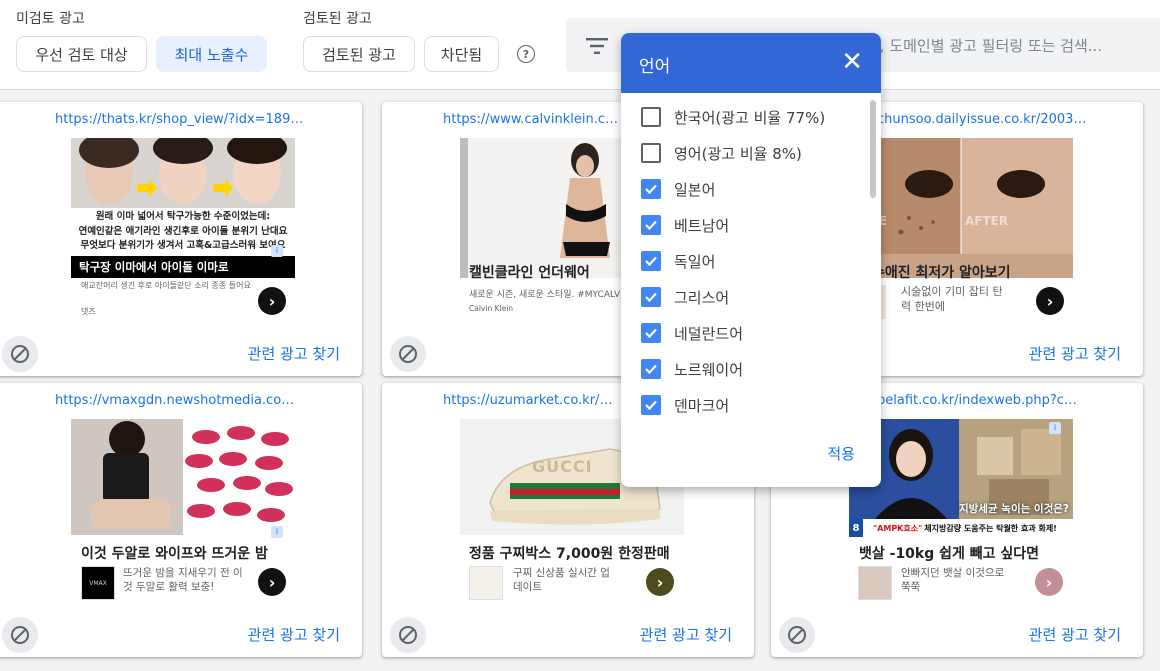 This screenshot has width=1160, height=671. I want to click on language-option: 베트남어, so click(685, 225).